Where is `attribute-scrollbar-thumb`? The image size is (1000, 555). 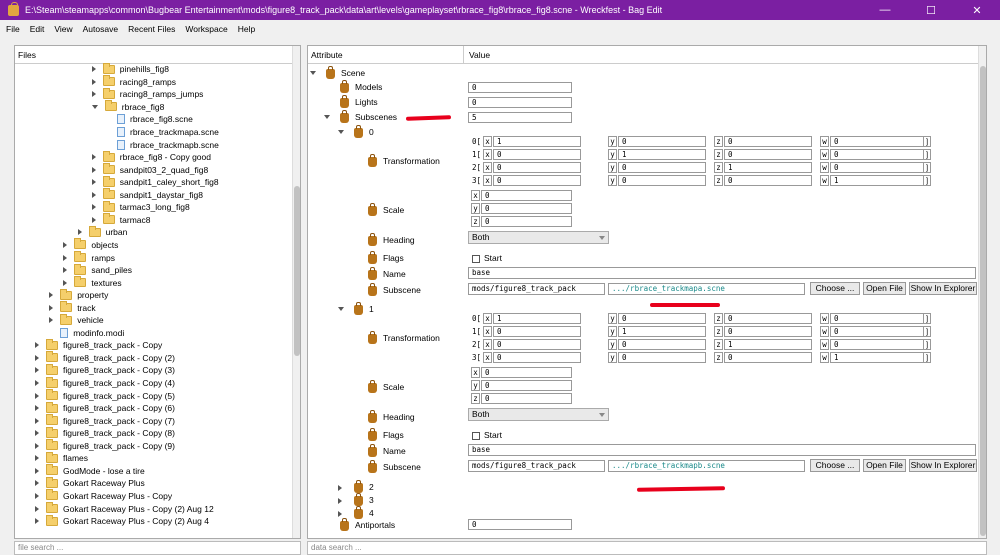 attribute-scrollbar-thumb is located at coordinates (983, 301).